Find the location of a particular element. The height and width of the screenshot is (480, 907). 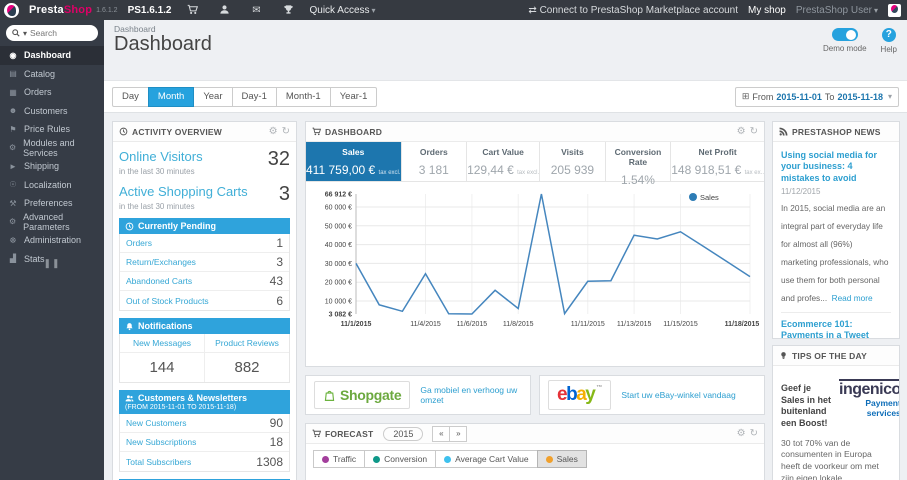

sidebar-item-catalog: ▤ Catalog is located at coordinates (52, 74).